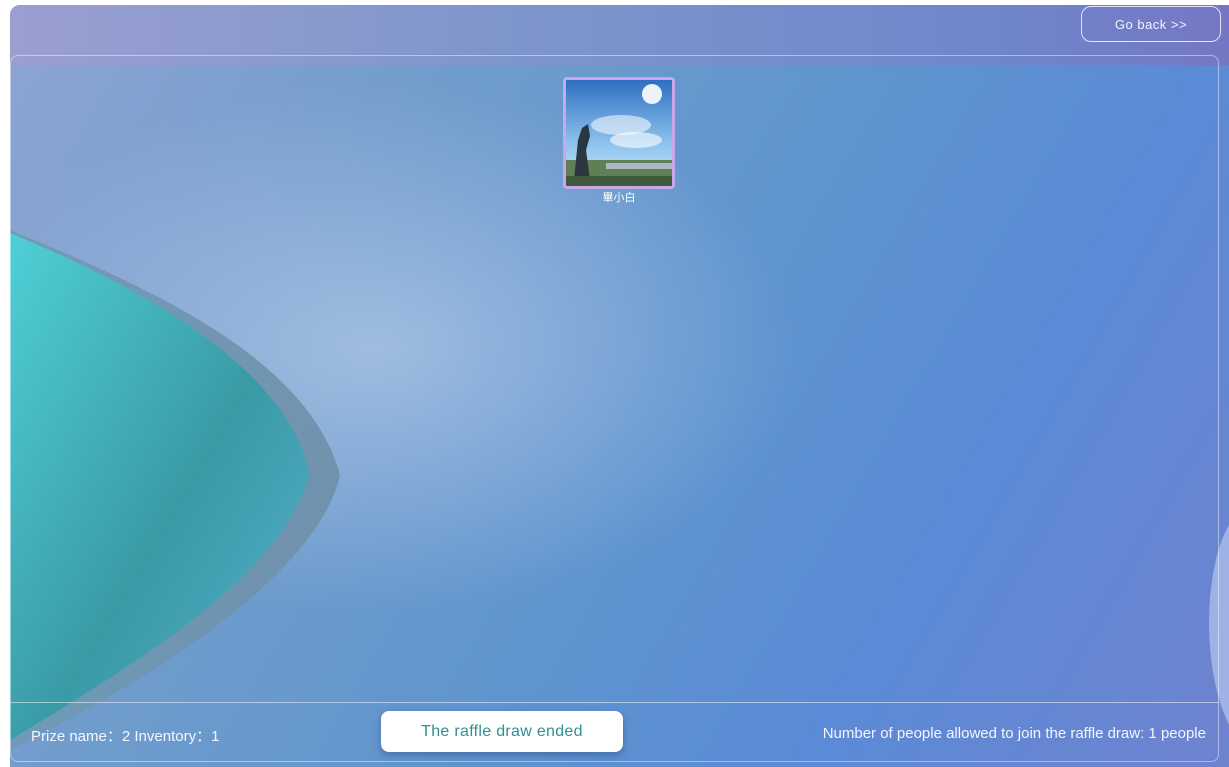 The image size is (1229, 767). I want to click on participant-card: 畢小白, so click(619, 141).